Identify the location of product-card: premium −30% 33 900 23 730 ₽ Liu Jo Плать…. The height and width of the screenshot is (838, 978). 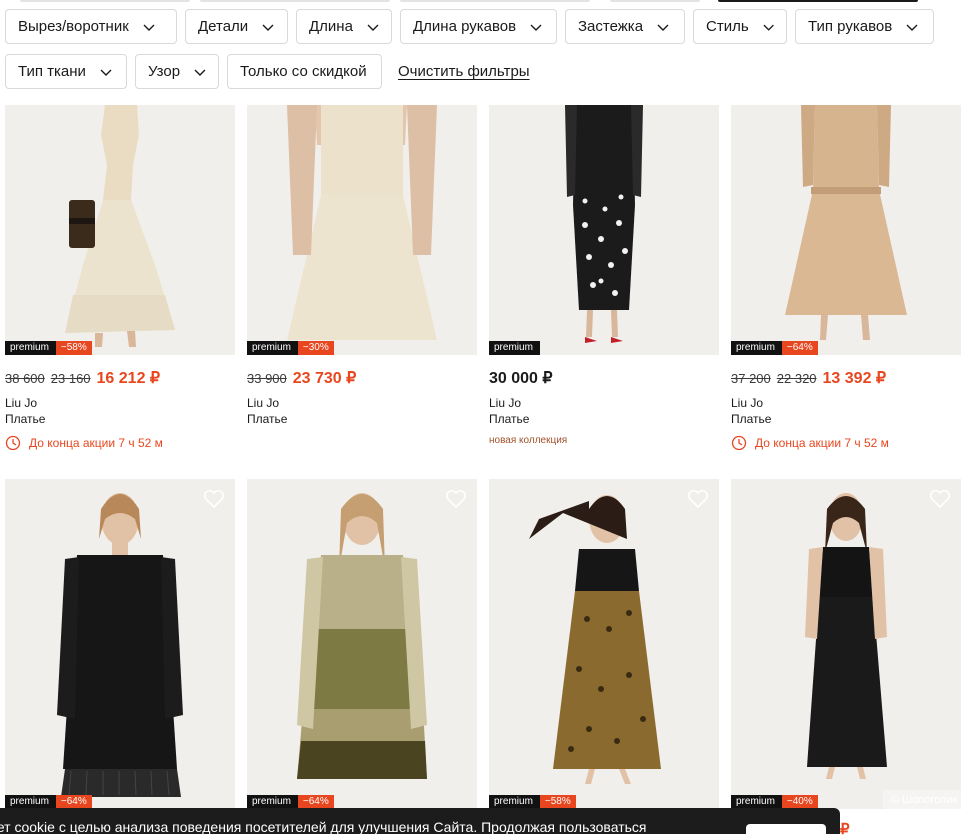
(362, 285).